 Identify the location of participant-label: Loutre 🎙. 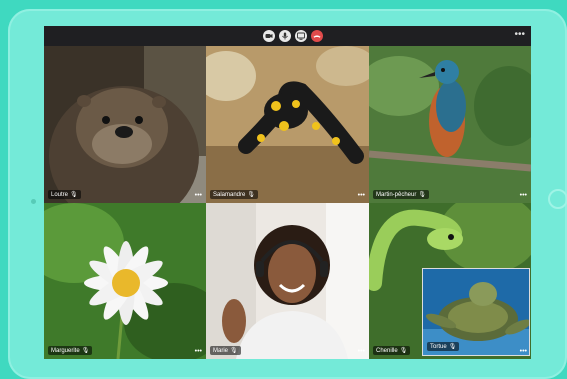
(64, 194).